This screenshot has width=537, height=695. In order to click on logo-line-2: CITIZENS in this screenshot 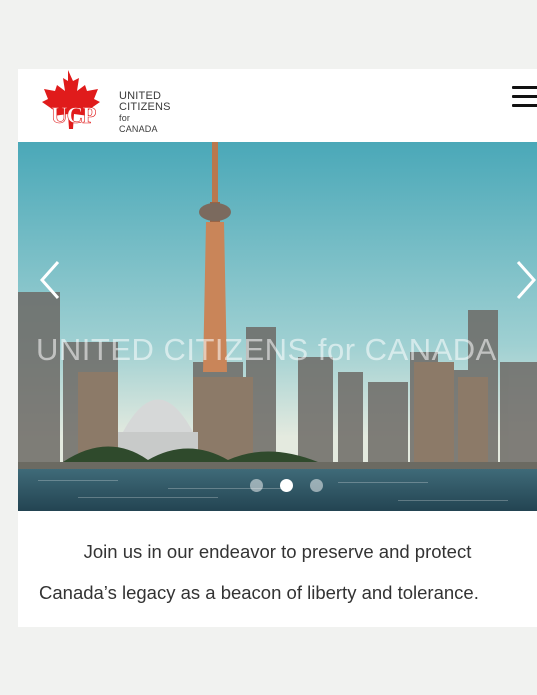, I will do `click(145, 107)`.